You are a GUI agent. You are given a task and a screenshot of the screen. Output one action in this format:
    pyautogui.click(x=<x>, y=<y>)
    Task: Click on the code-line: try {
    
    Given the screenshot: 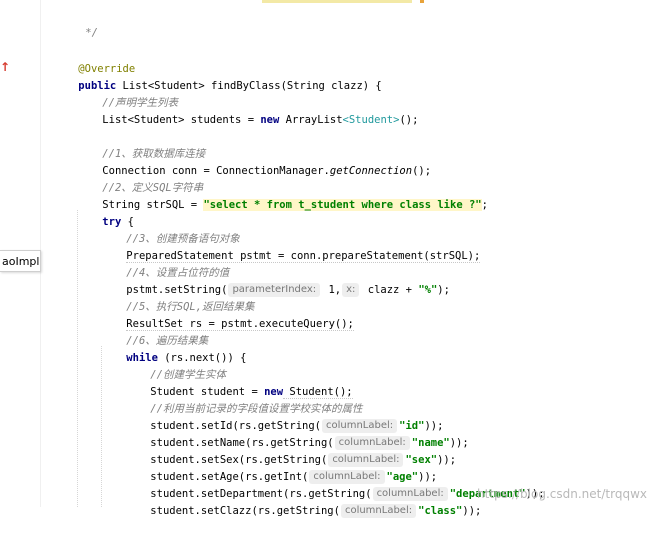 What is the action you would take?
    pyautogui.click(x=105, y=212)
    